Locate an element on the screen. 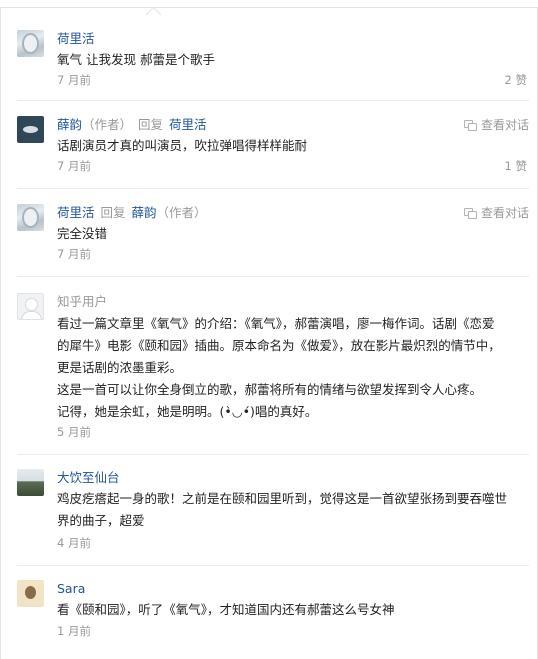  comment-header: Sara is located at coordinates (71, 589).